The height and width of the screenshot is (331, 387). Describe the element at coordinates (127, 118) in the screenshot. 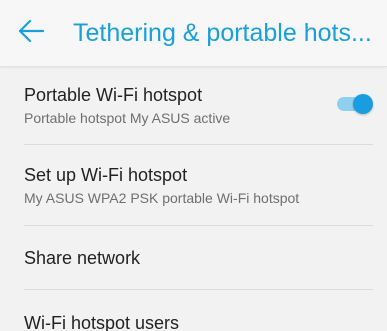

I see `setting-subtitle: Portable hotspot My ASUS active` at that location.